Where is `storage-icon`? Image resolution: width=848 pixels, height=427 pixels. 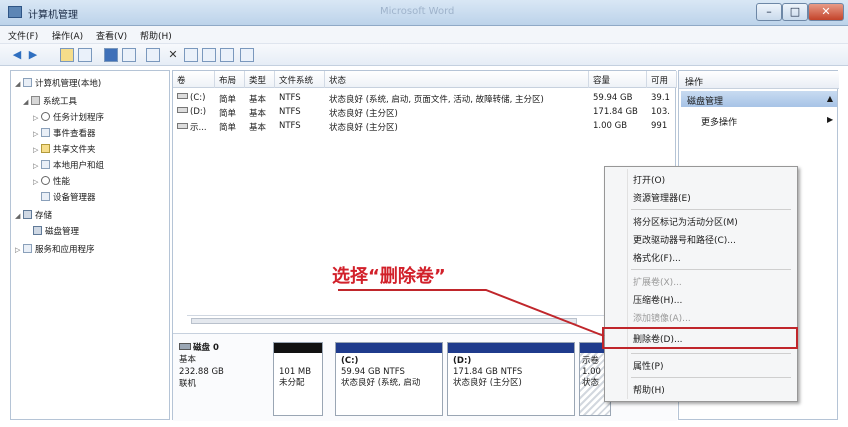 storage-icon is located at coordinates (27, 214).